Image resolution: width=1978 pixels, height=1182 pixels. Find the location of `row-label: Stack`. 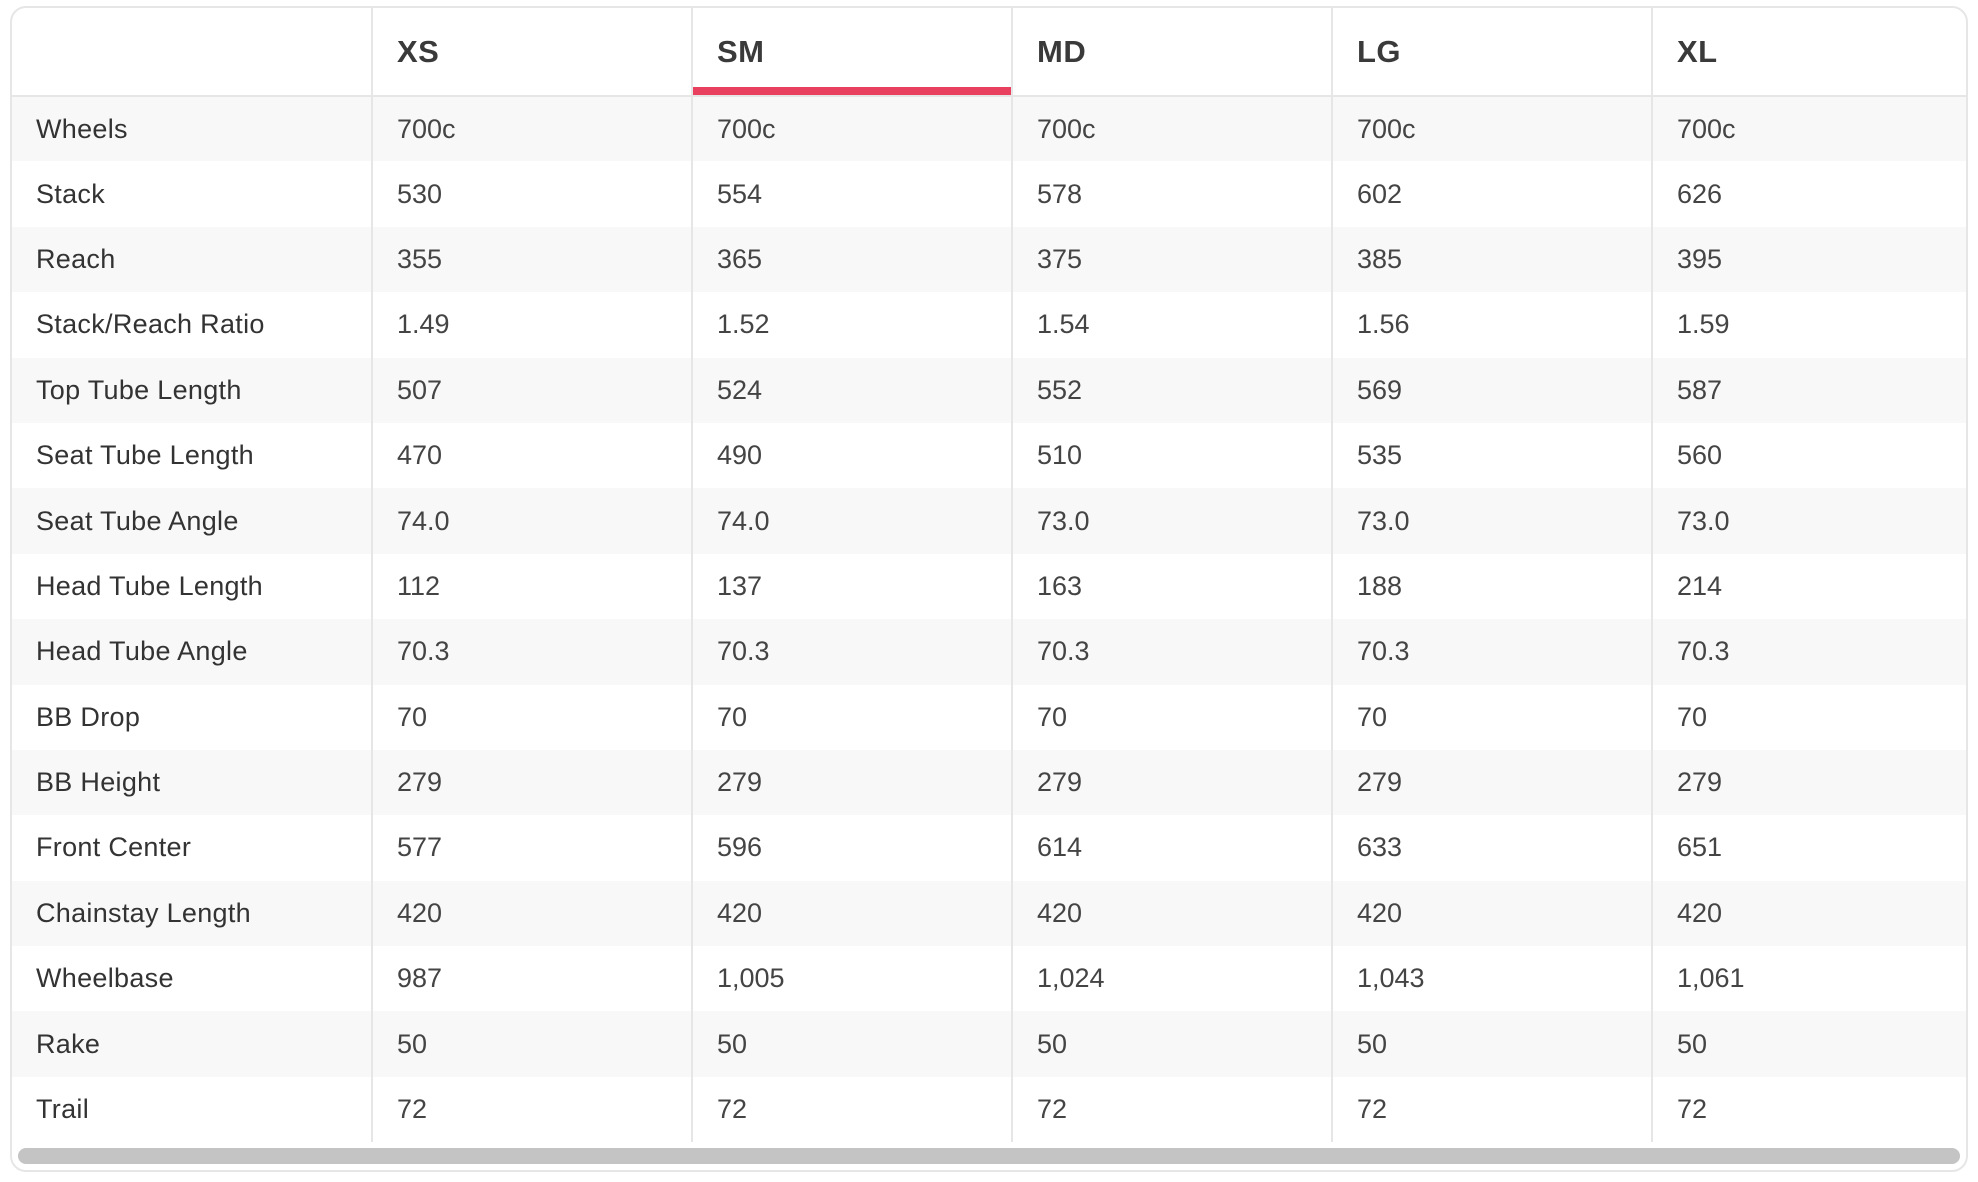

row-label: Stack is located at coordinates (192, 194).